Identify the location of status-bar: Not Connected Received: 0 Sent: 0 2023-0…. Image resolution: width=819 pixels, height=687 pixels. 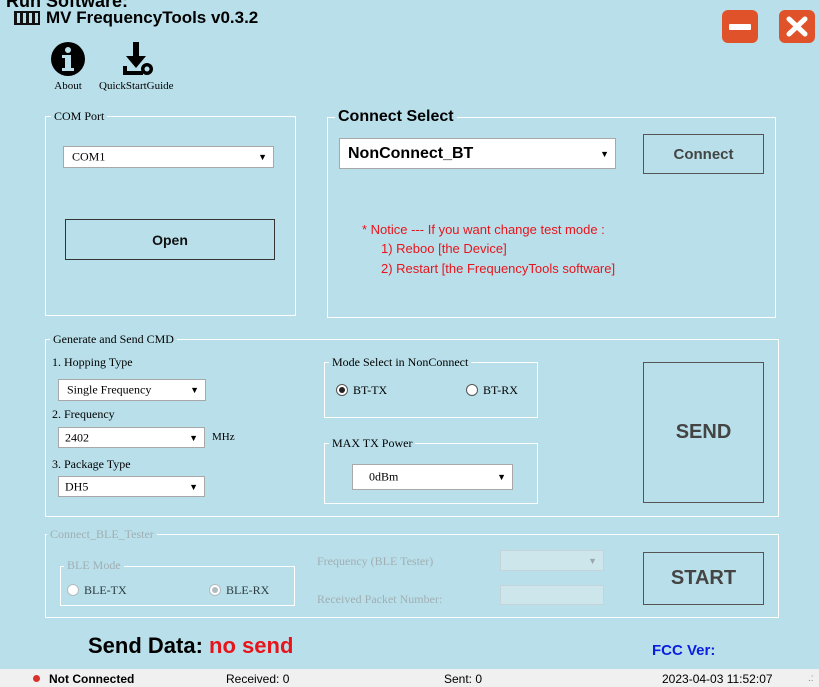
(409, 678).